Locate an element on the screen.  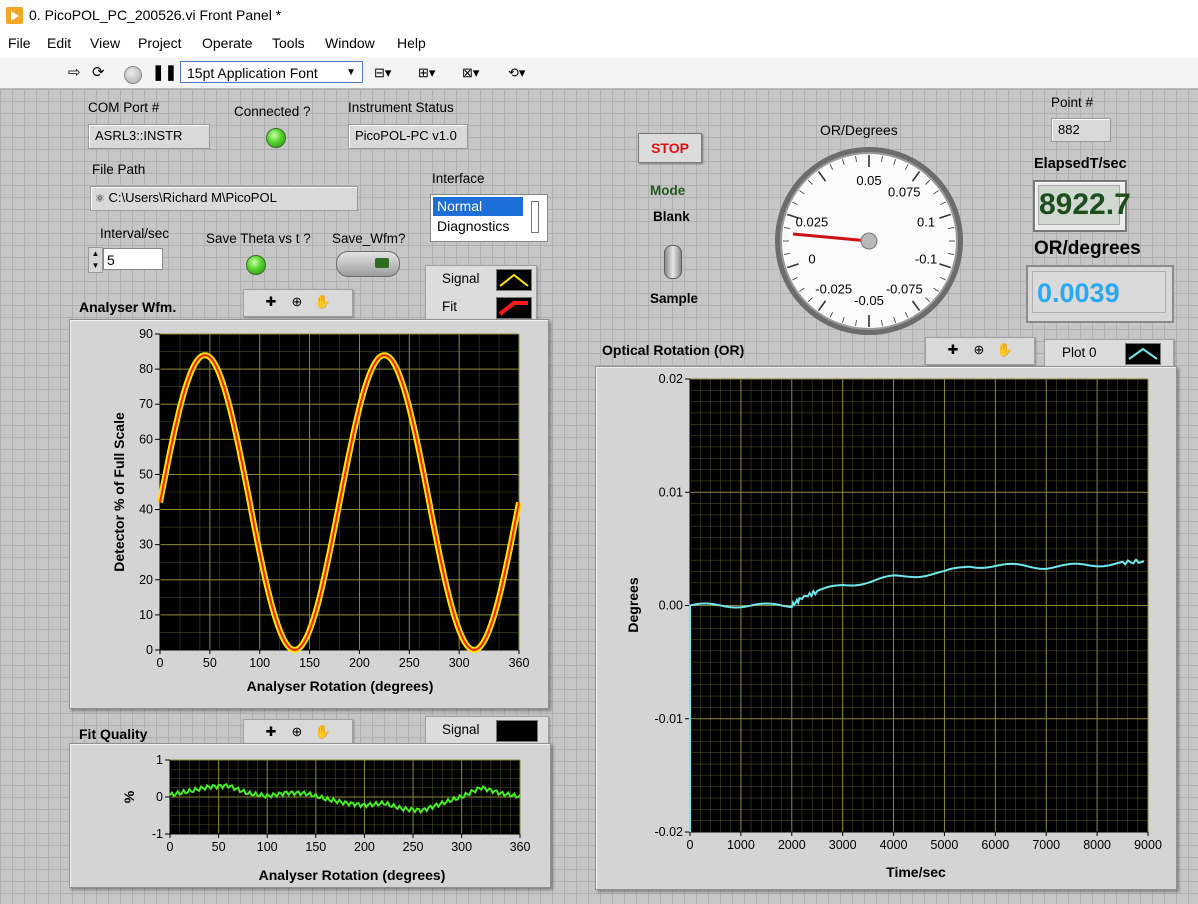
interface-option-diagnostics: Diagnostics is located at coordinates (483, 226).